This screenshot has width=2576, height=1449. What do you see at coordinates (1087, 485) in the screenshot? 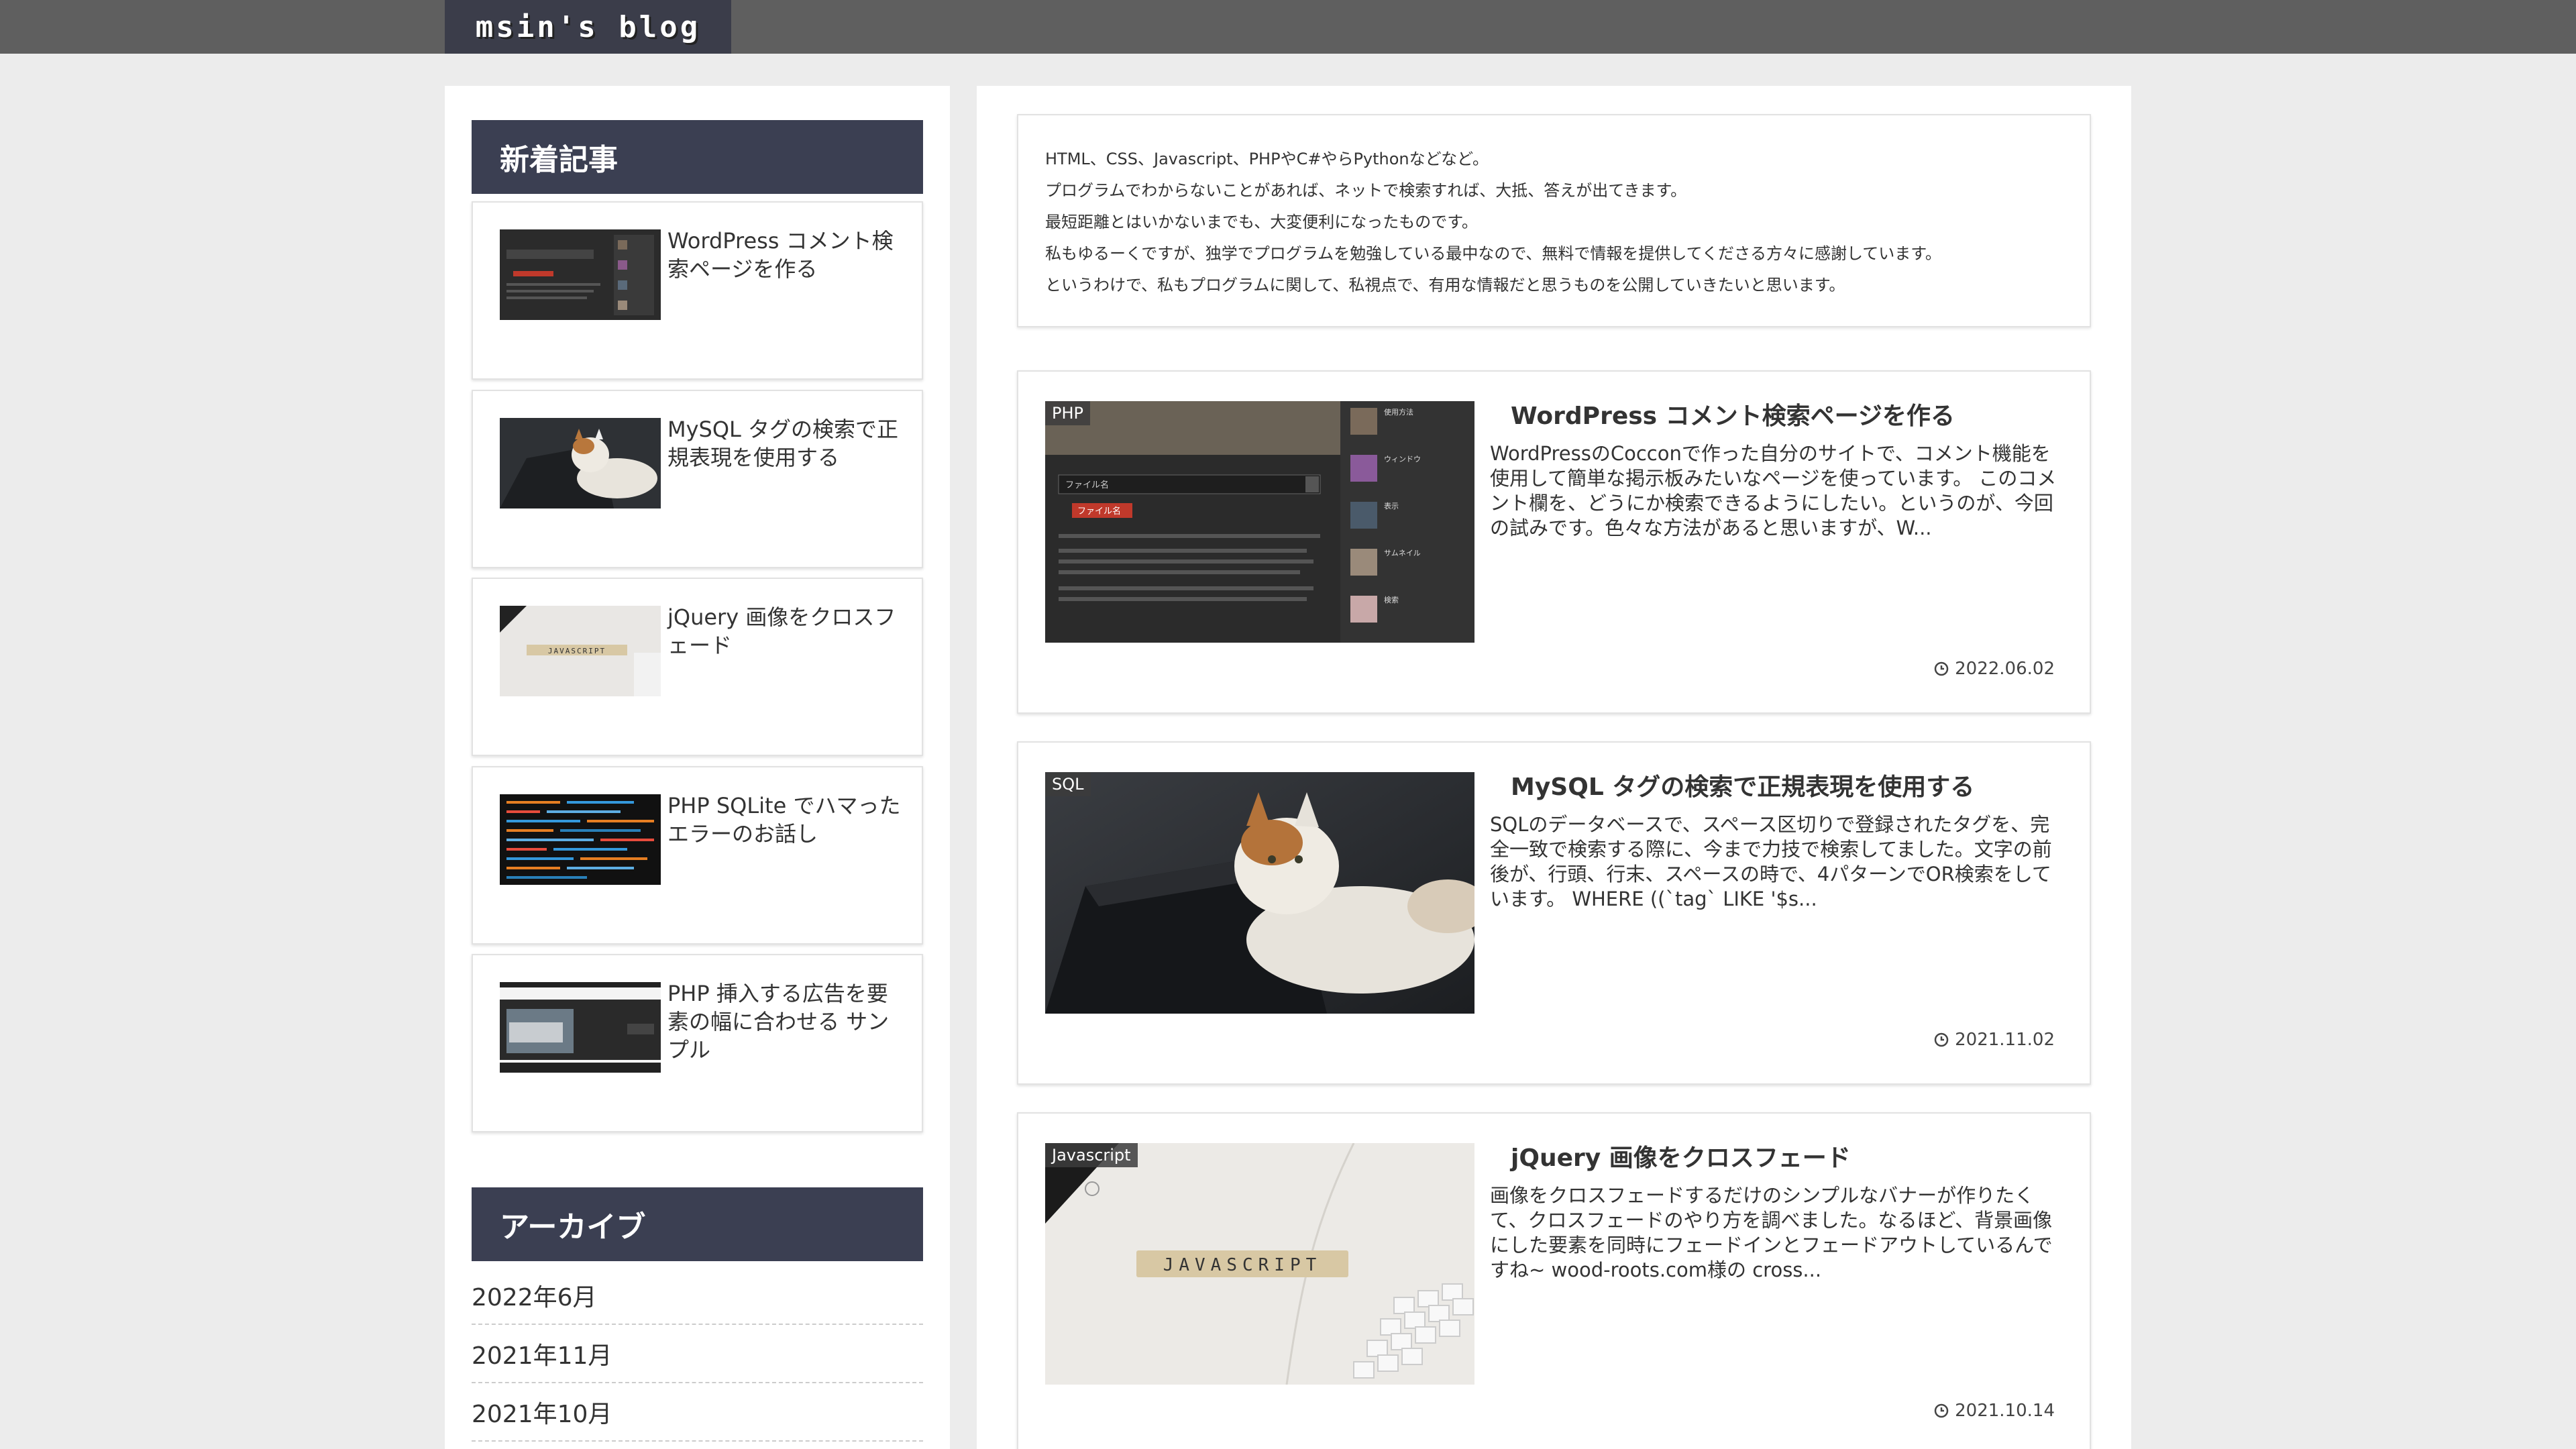
I see `thumb-search-text: ファイル名` at bounding box center [1087, 485].